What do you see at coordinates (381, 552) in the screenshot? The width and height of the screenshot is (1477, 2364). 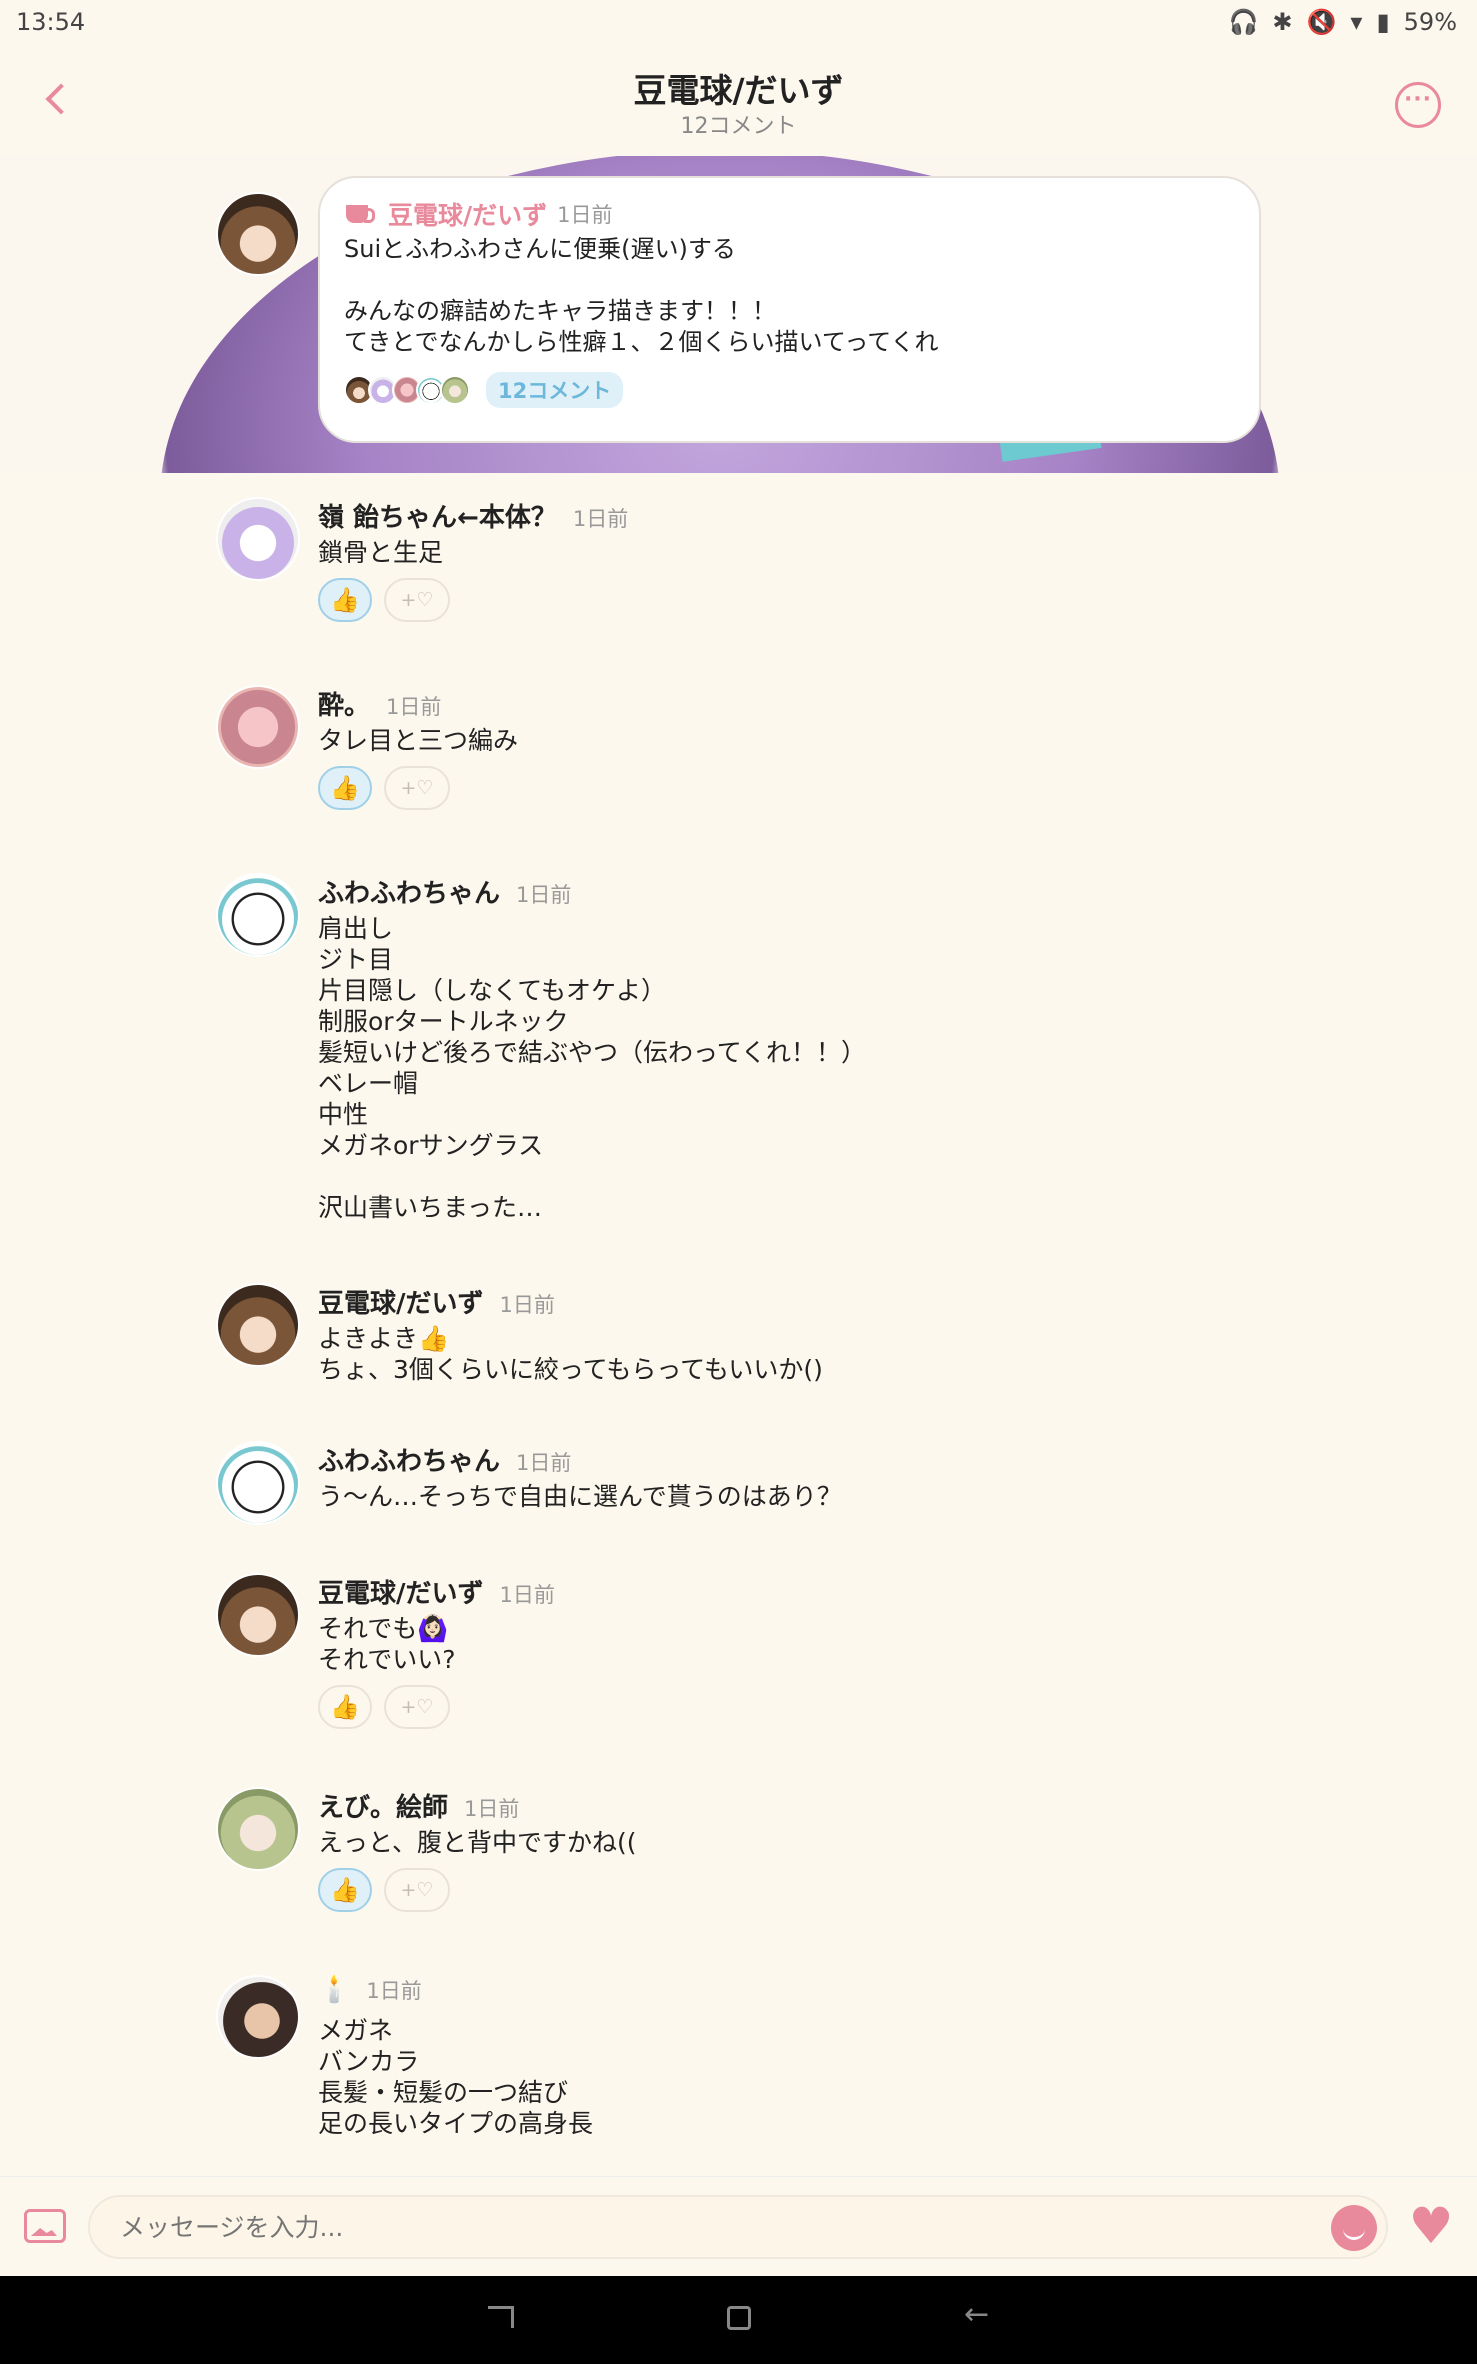 I see `comment-line: 鎖骨と生足` at bounding box center [381, 552].